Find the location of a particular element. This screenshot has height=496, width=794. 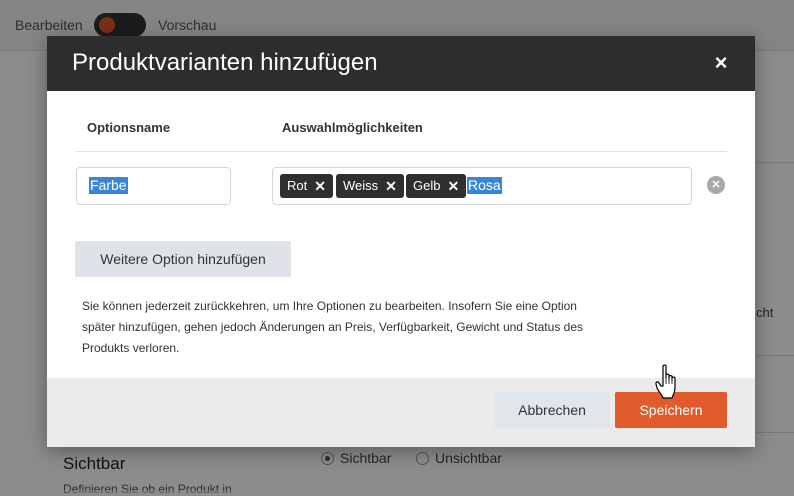

close-icon: × is located at coordinates (721, 63).